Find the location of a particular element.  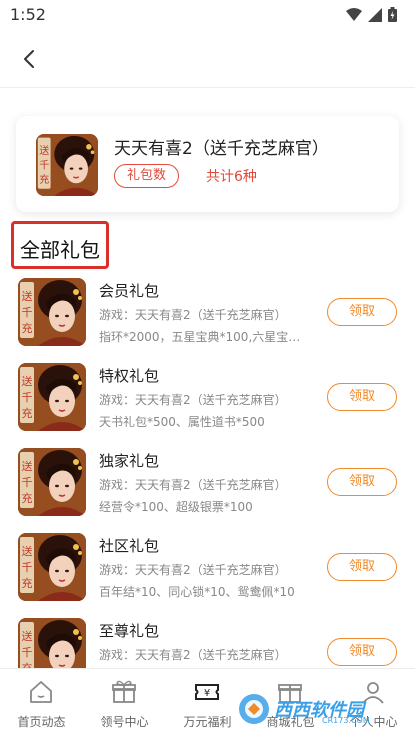

gift-content: 经营令*100、超级银票*100 is located at coordinates (176, 507).